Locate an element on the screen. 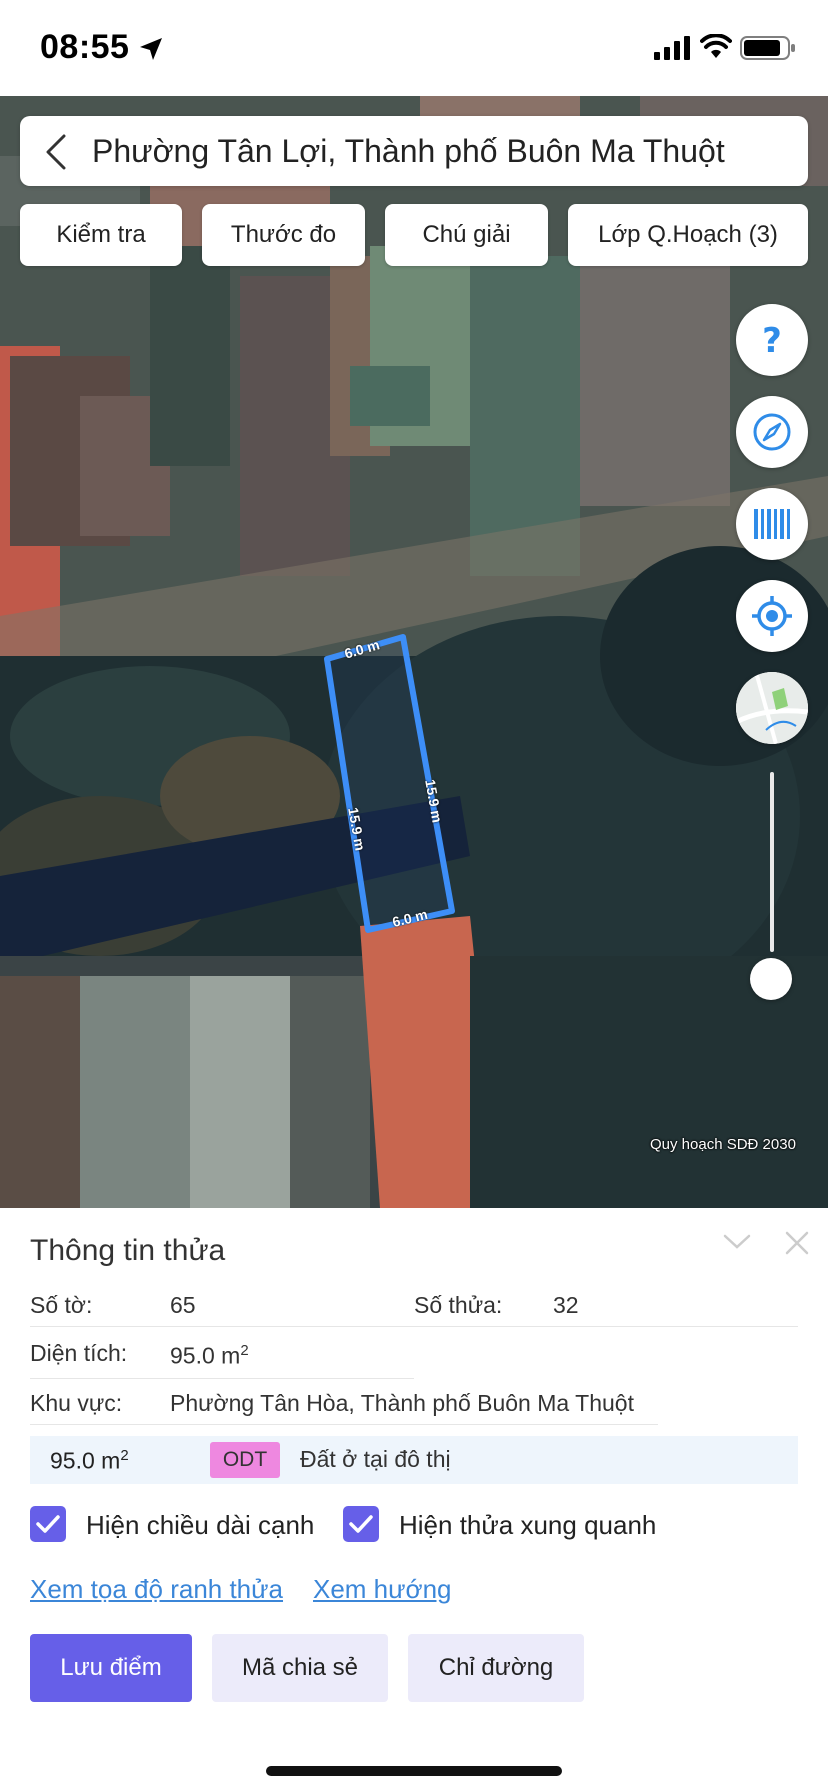 This screenshot has height=1792, width=828. area-value: 95.0 m2 is located at coordinates (209, 1356).